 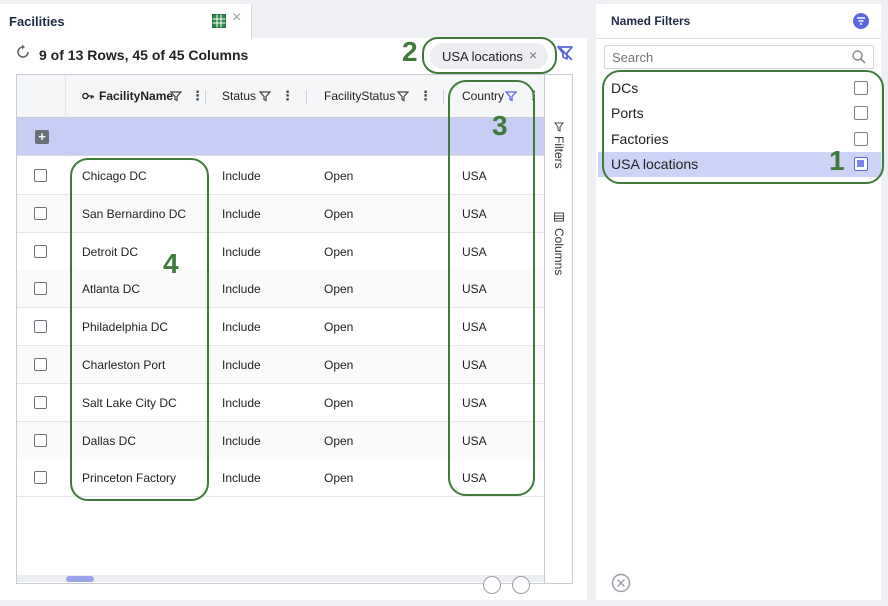 What do you see at coordinates (171, 263) in the screenshot?
I see `annotation-number-4: 4` at bounding box center [171, 263].